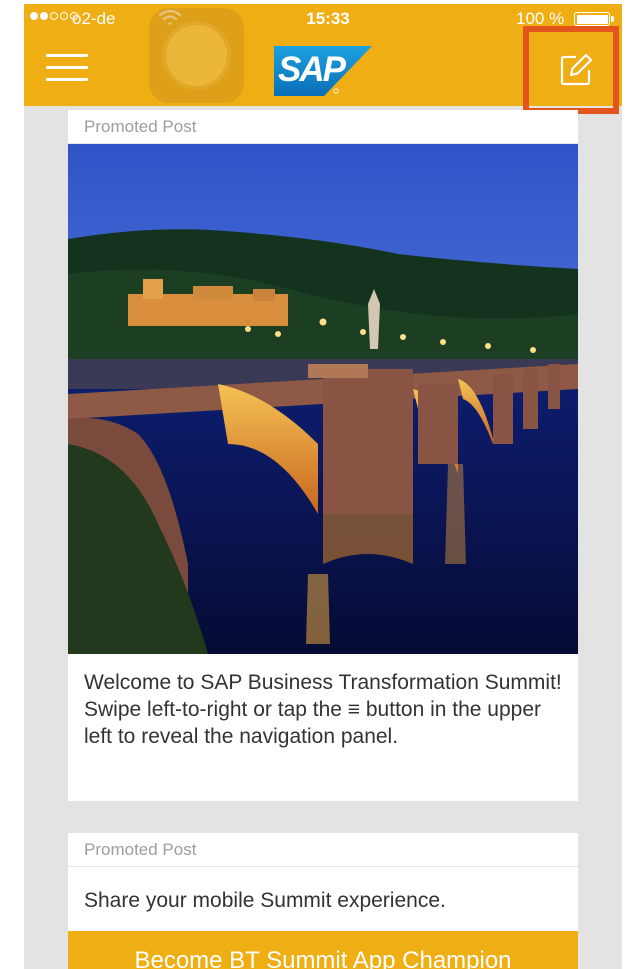 This screenshot has height=969, width=626. Describe the element at coordinates (54, 16) in the screenshot. I see `signal-strength-icon` at that location.